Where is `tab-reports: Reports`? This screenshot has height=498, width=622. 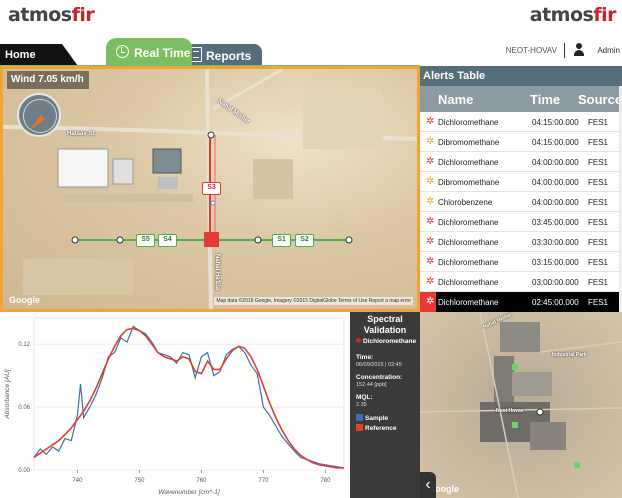 tab-reports: Reports is located at coordinates (224, 55).